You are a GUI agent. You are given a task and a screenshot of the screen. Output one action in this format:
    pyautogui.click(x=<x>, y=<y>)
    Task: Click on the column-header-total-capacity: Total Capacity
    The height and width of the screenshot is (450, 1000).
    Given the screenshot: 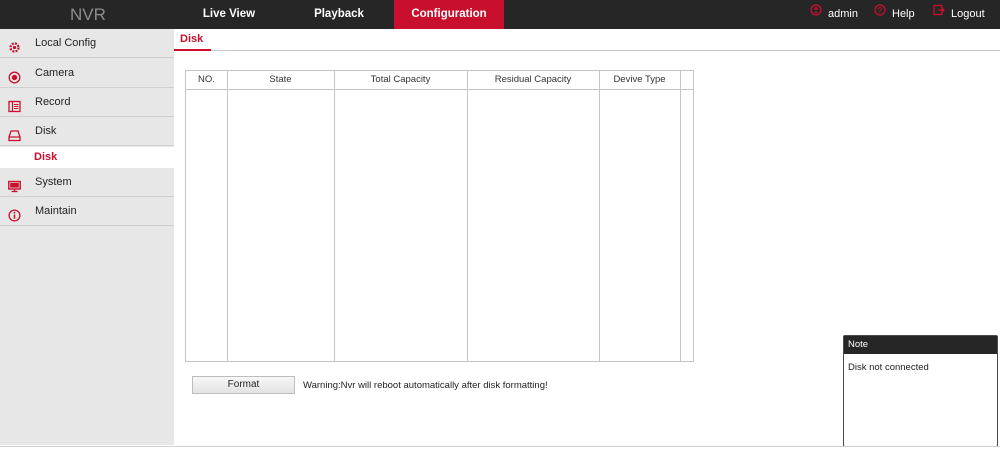 What is the action you would take?
    pyautogui.click(x=400, y=79)
    